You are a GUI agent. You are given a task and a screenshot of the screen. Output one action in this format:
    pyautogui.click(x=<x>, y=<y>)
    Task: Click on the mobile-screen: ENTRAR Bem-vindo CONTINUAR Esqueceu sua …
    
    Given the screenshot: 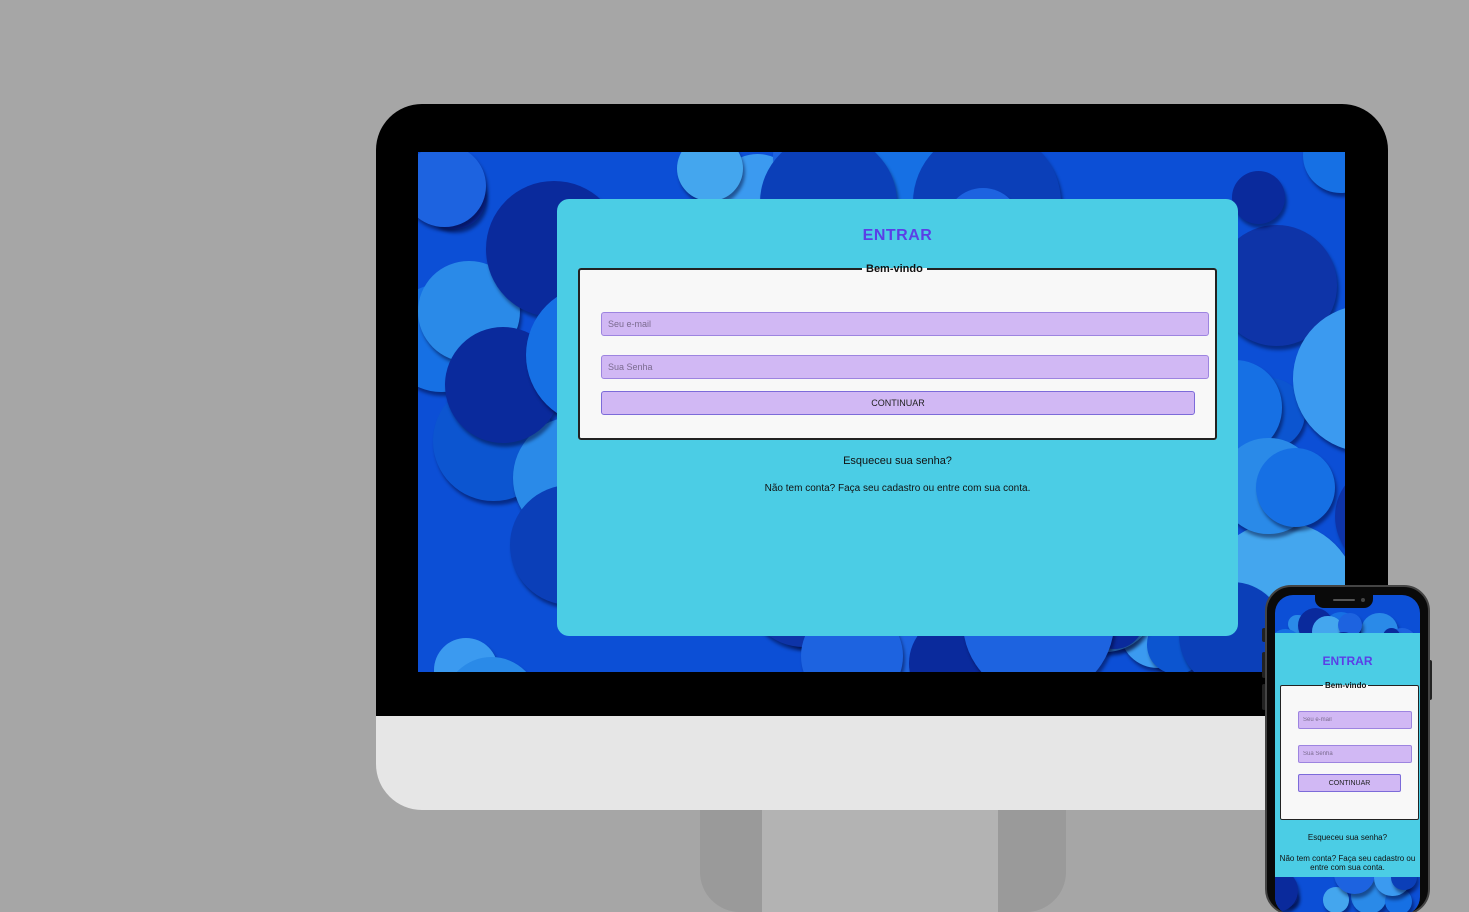 What is the action you would take?
    pyautogui.click(x=1347, y=753)
    